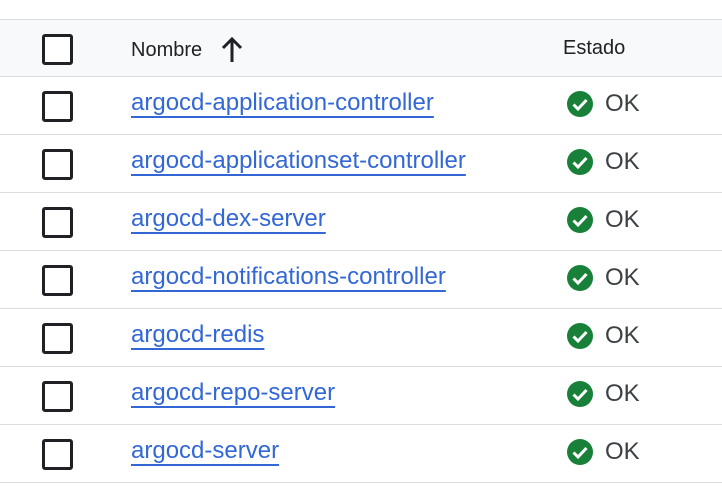  I want to click on column-header-name-label: Nombre, so click(167, 49).